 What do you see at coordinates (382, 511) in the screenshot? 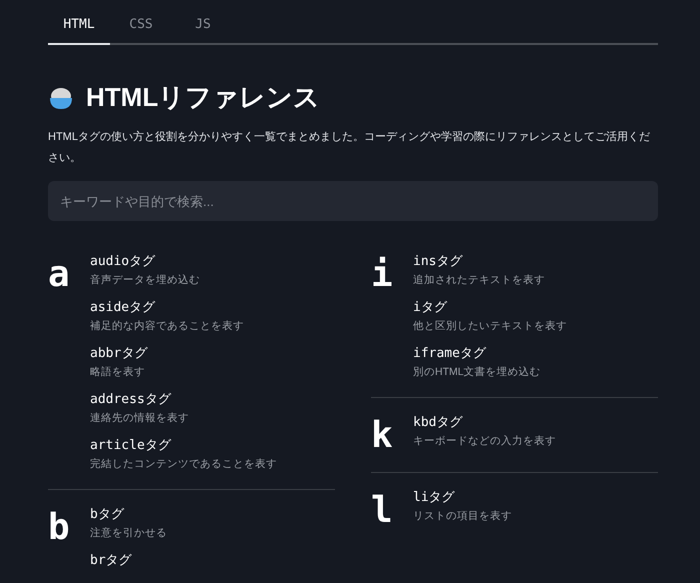
I see `section-letter: l` at bounding box center [382, 511].